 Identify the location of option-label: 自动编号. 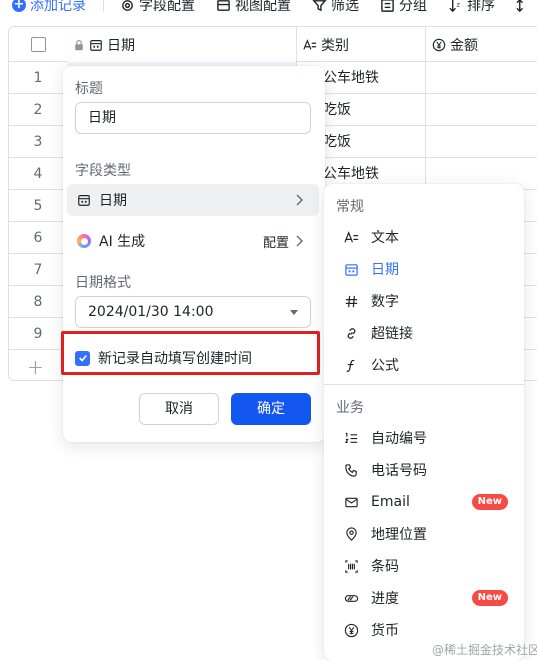
(399, 439).